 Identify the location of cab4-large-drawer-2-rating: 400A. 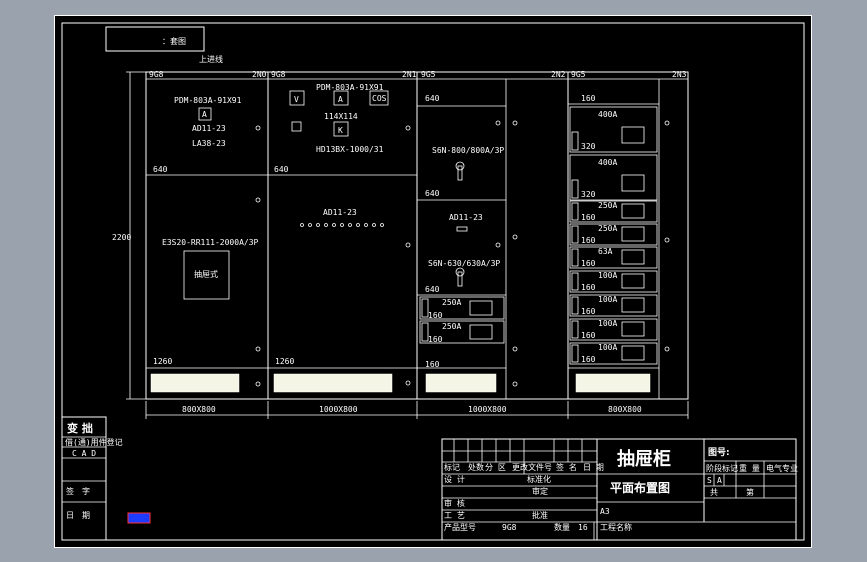
(607, 162).